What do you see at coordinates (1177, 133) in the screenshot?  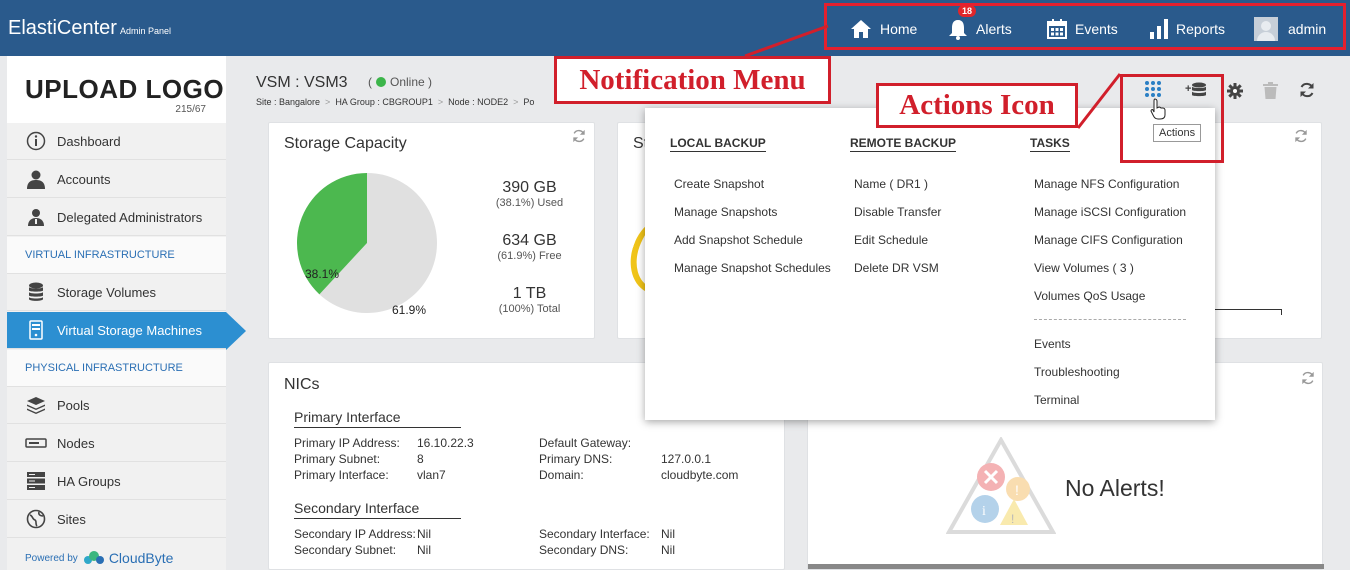 I see `actions-tooltip: Actions` at bounding box center [1177, 133].